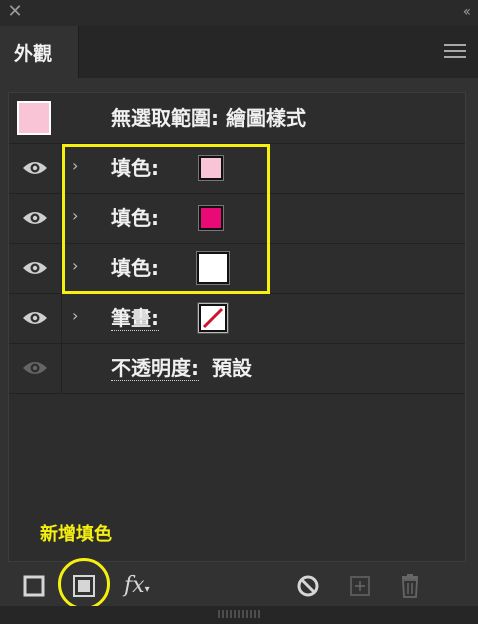  What do you see at coordinates (237, 318) in the screenshot?
I see `stroke-row: › 筆畫:` at bounding box center [237, 318].